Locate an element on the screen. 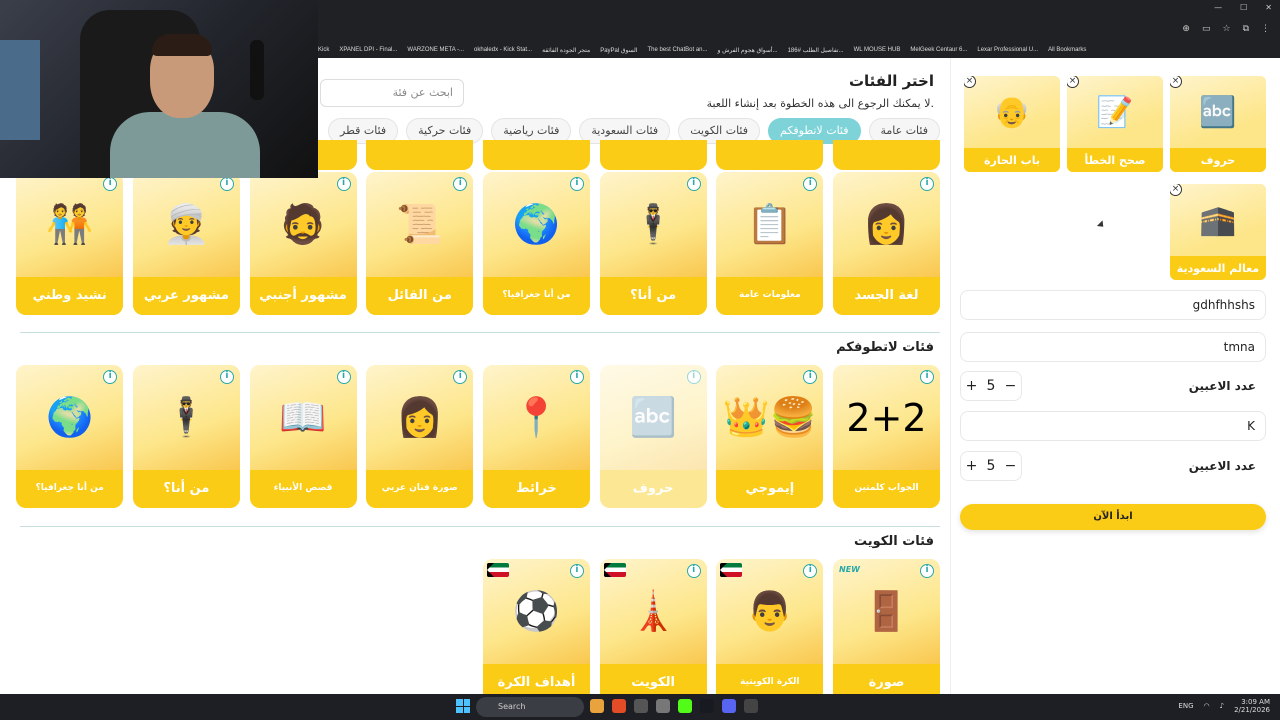 Image resolution: width=1280 pixels, height=720 pixels. taskbar-search: Search is located at coordinates (530, 707).